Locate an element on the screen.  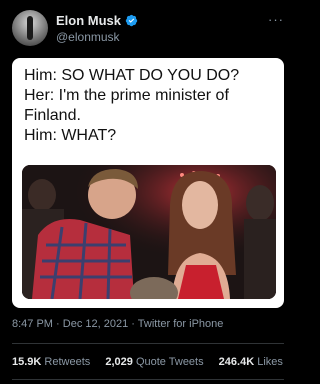
tweet-date: Dec 12, 2021 is located at coordinates (95, 324).